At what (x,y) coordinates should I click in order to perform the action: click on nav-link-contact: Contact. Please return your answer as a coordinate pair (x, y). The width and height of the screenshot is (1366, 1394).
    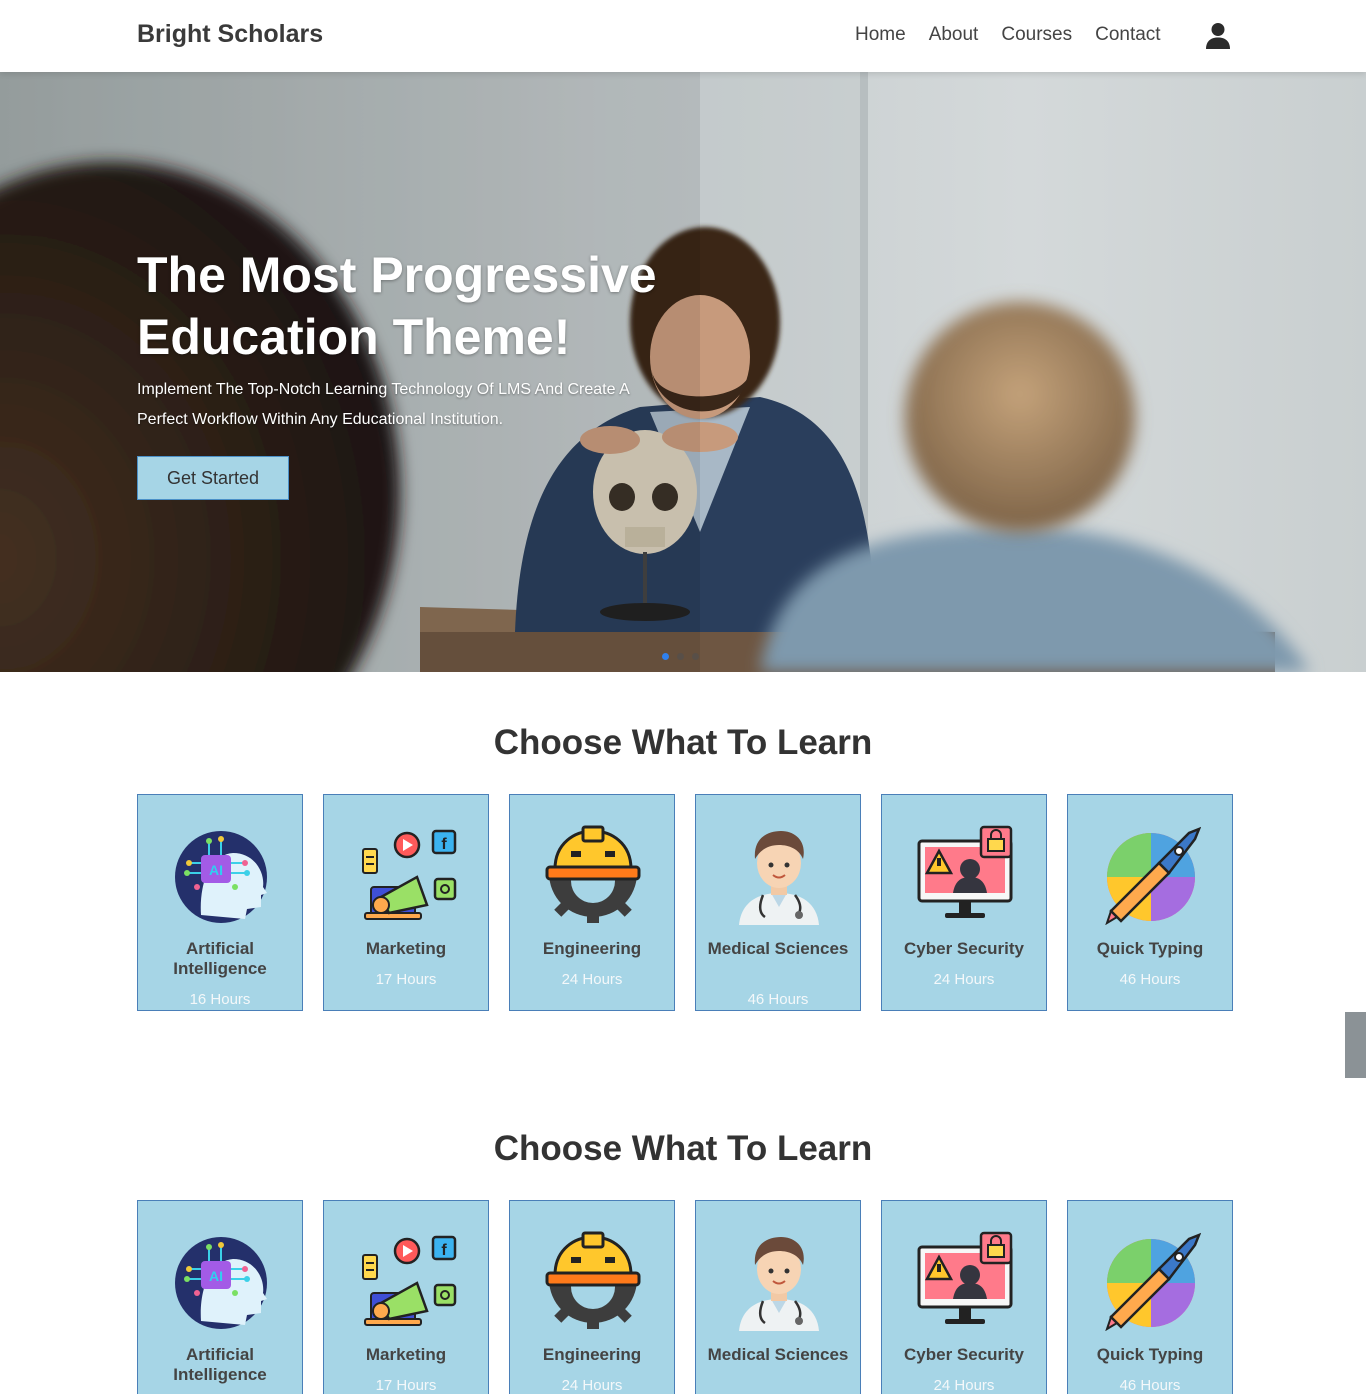
    Looking at the image, I should click on (1127, 35).